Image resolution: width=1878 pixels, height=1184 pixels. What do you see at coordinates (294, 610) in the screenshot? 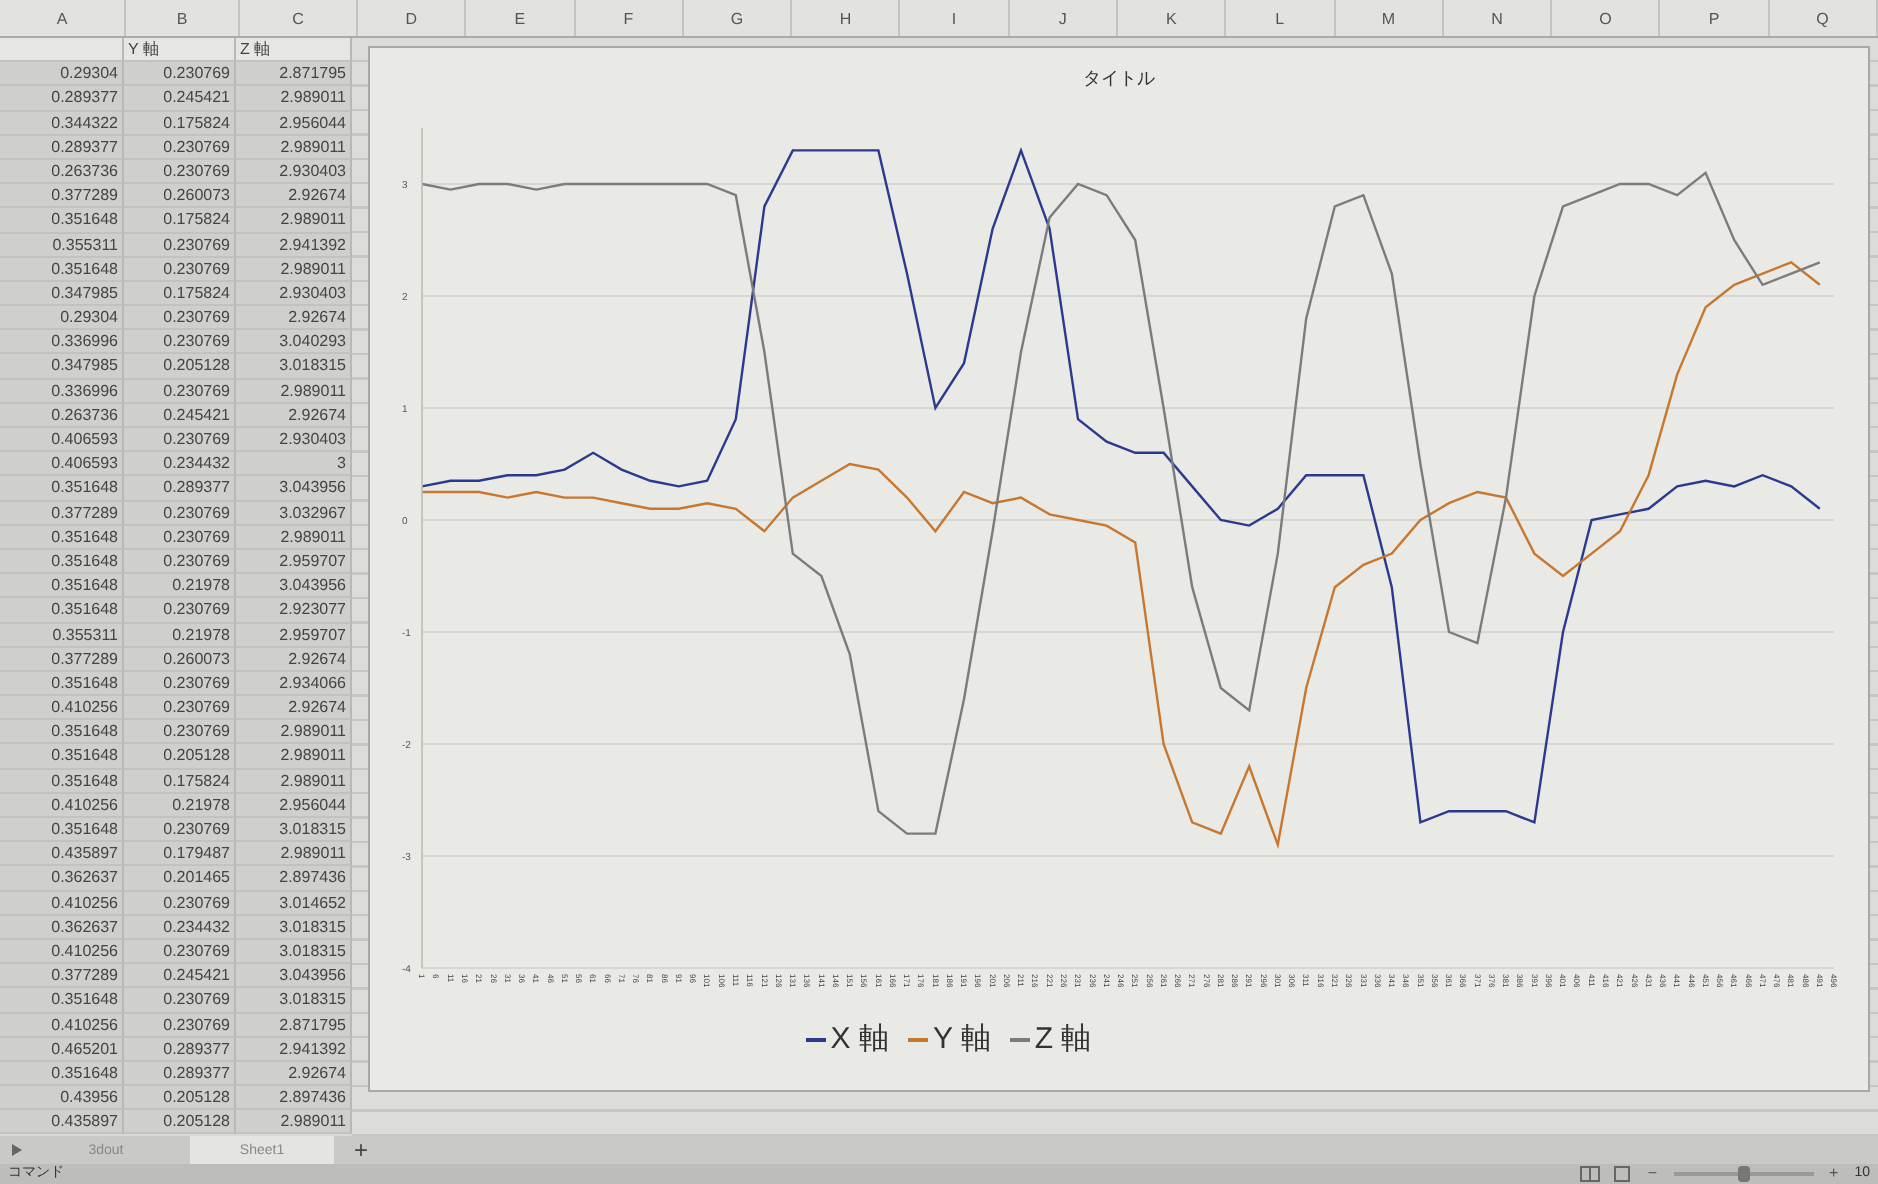
I see `table-cell: 2.923077` at bounding box center [294, 610].